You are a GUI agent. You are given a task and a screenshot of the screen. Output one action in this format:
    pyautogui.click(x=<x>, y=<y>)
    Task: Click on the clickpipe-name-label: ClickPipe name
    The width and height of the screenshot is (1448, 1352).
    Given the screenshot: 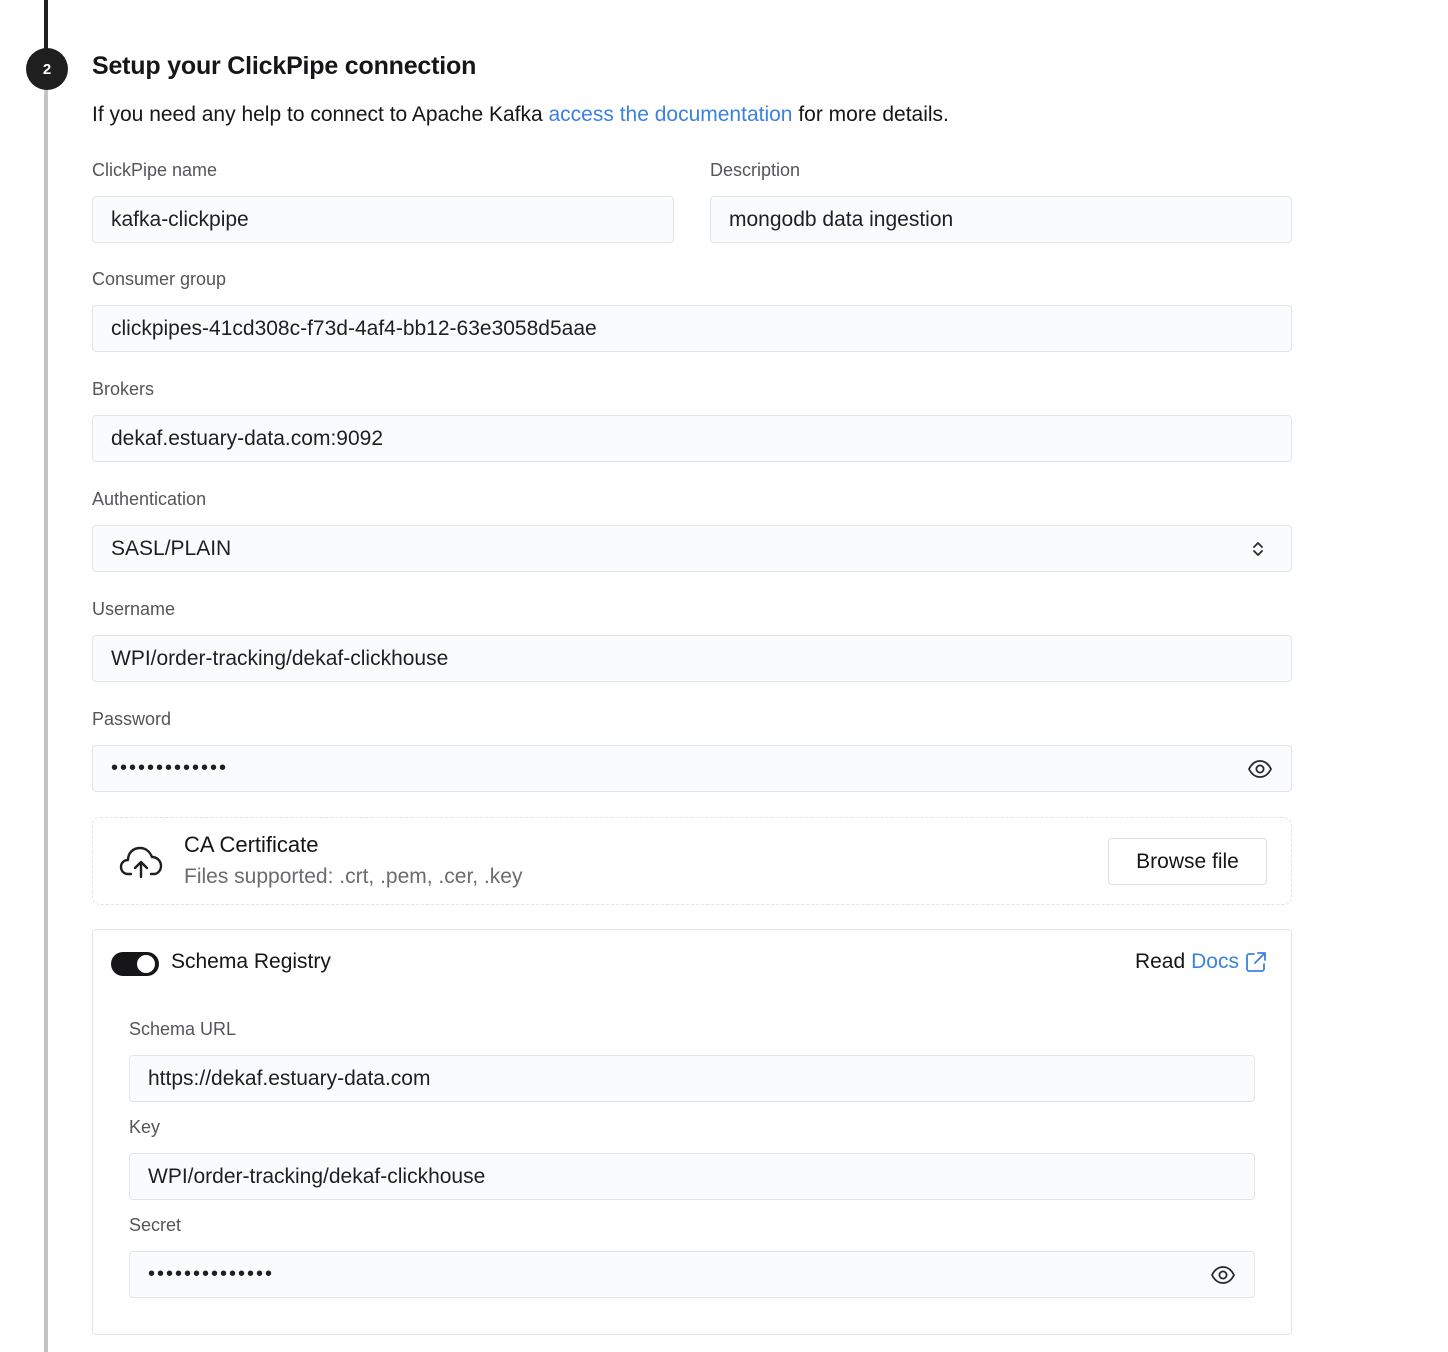 What is the action you would take?
    pyautogui.click(x=155, y=170)
    